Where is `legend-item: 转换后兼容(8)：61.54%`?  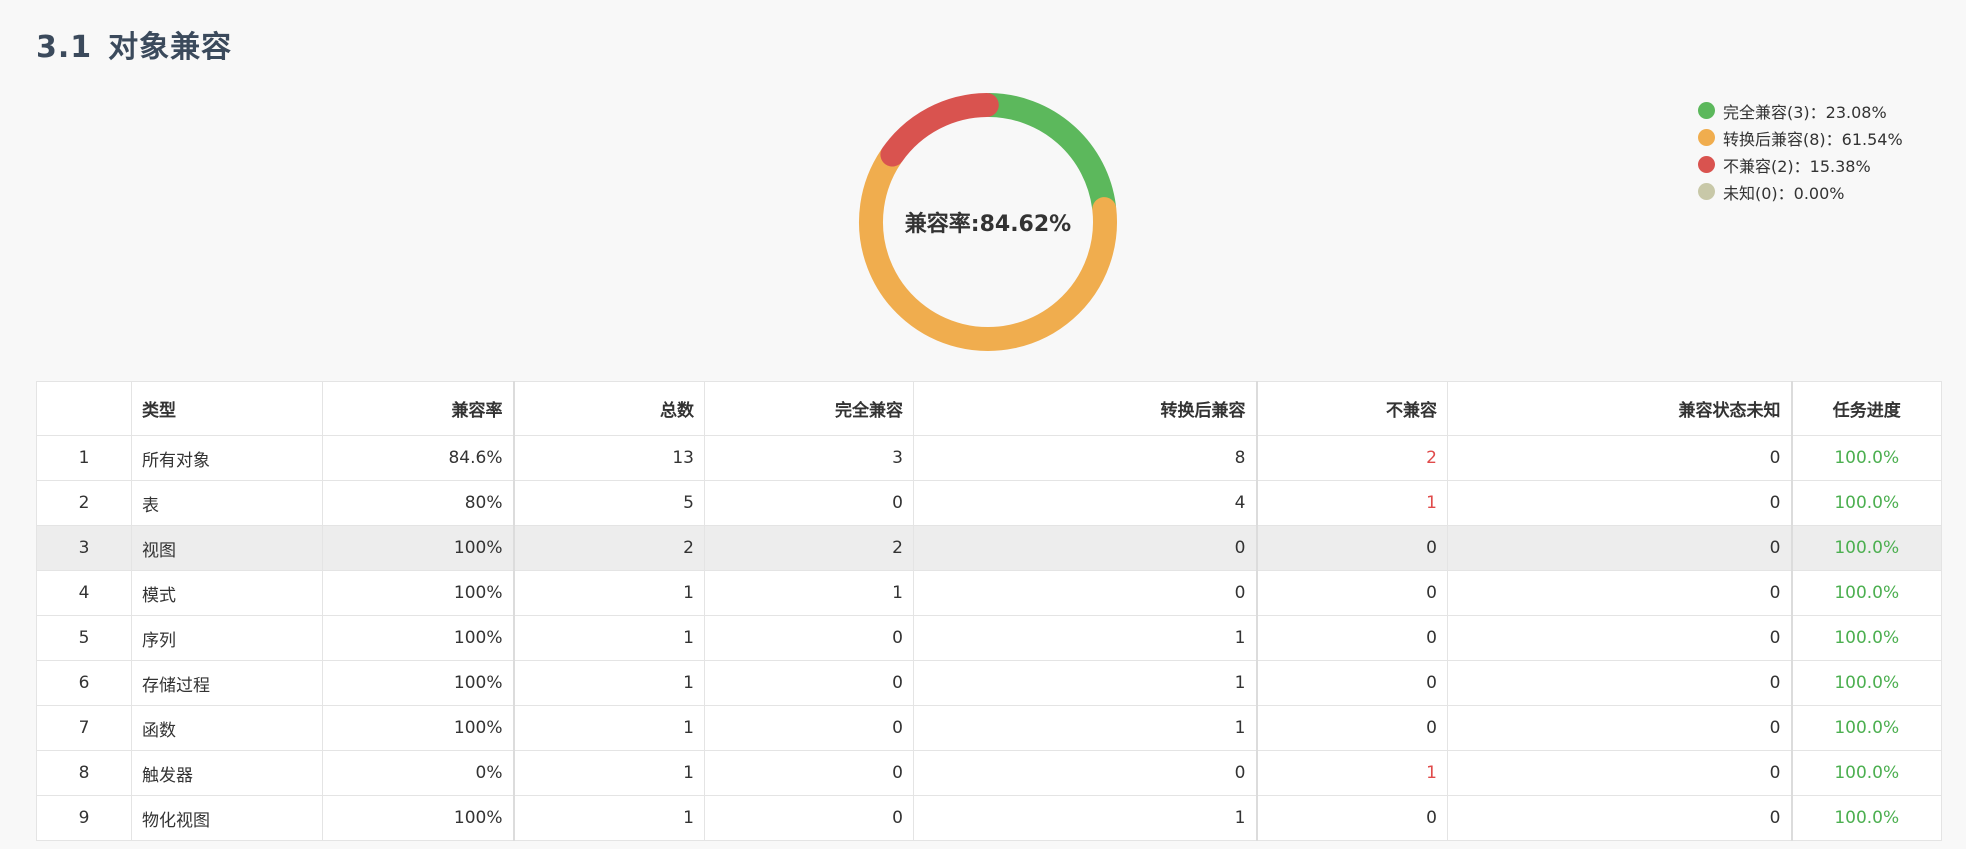 legend-item: 转换后兼容(8)：61.54% is located at coordinates (1800, 137).